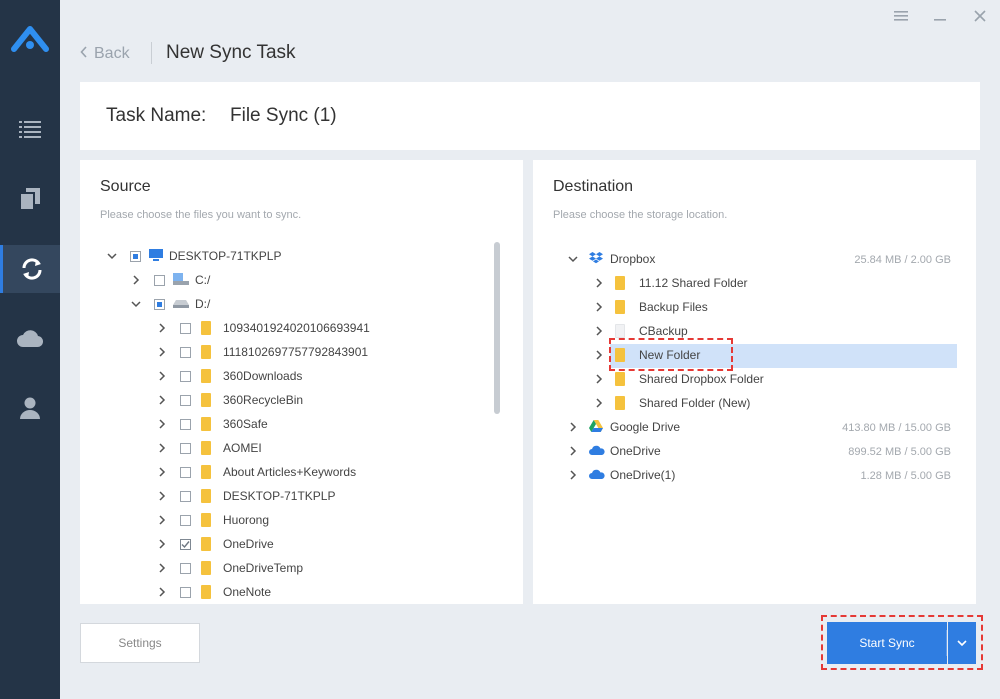  I want to click on start-sync-dropdown, so click(962, 643).